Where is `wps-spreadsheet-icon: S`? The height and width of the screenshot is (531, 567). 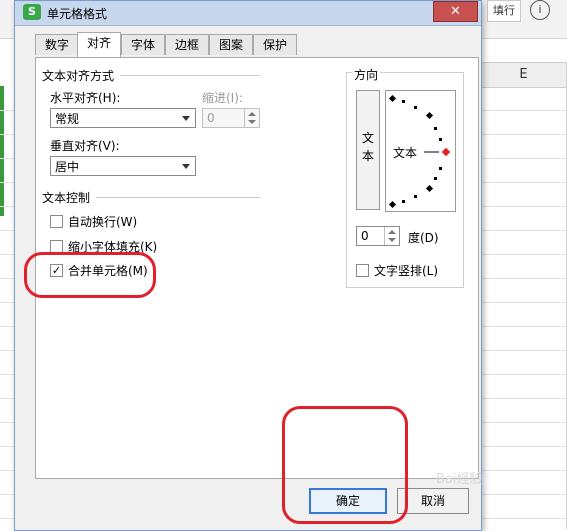
wps-spreadsheet-icon: S is located at coordinates (32, 12).